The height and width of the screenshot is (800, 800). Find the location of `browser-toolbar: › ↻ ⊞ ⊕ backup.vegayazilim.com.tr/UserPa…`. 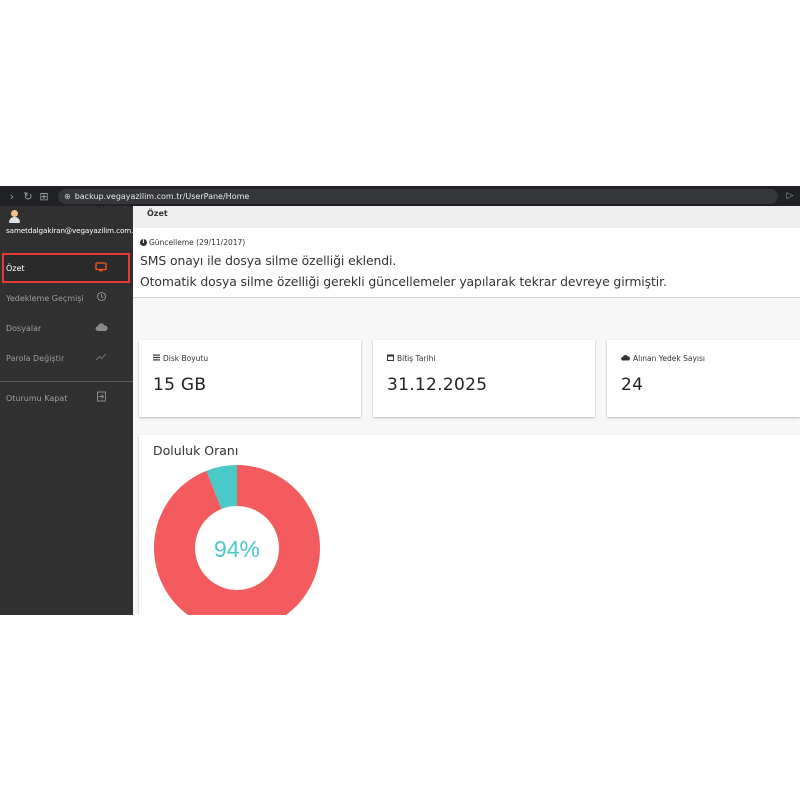

browser-toolbar: › ↻ ⊞ ⊕ backup.vegayazilim.com.tr/UserPa… is located at coordinates (400, 196).